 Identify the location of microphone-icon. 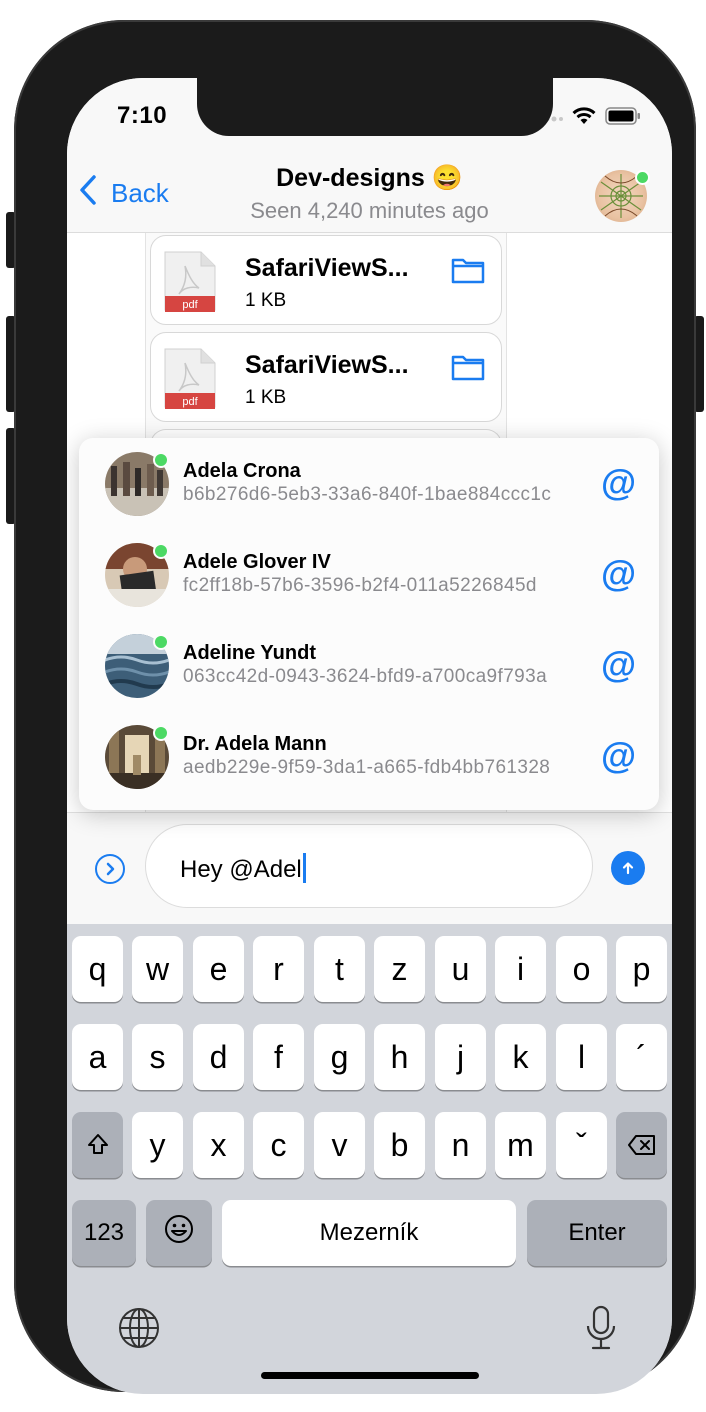
(601, 1330).